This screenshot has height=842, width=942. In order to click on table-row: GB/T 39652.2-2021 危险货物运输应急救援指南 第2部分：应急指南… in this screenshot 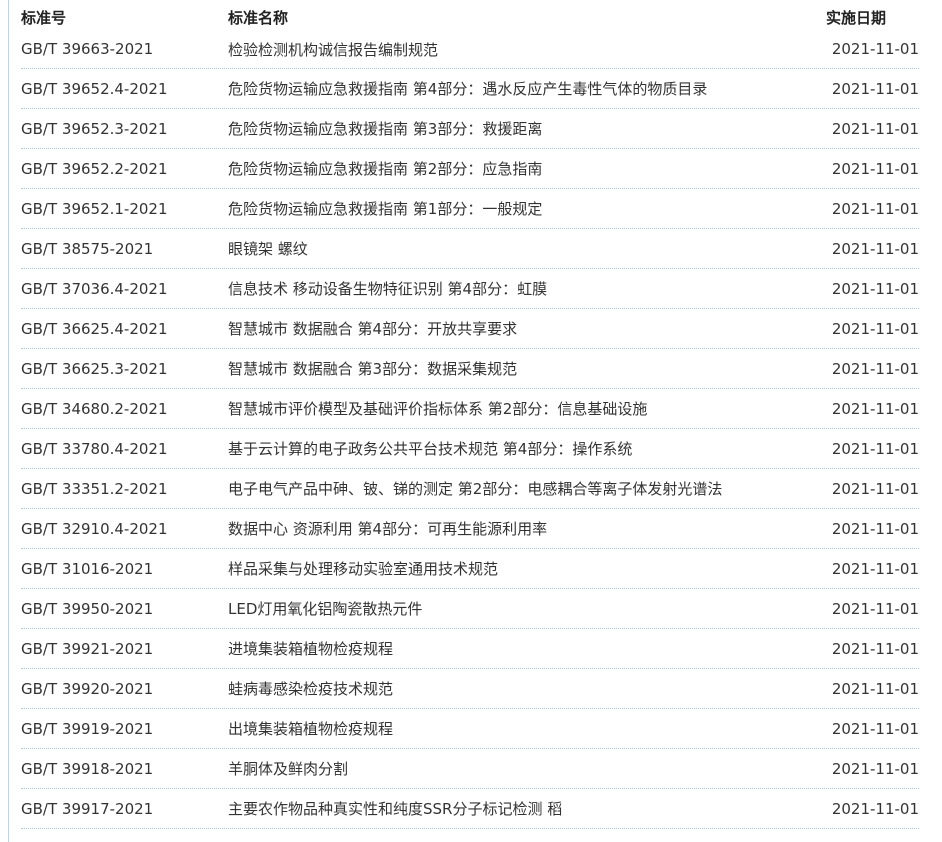, I will do `click(470, 169)`.